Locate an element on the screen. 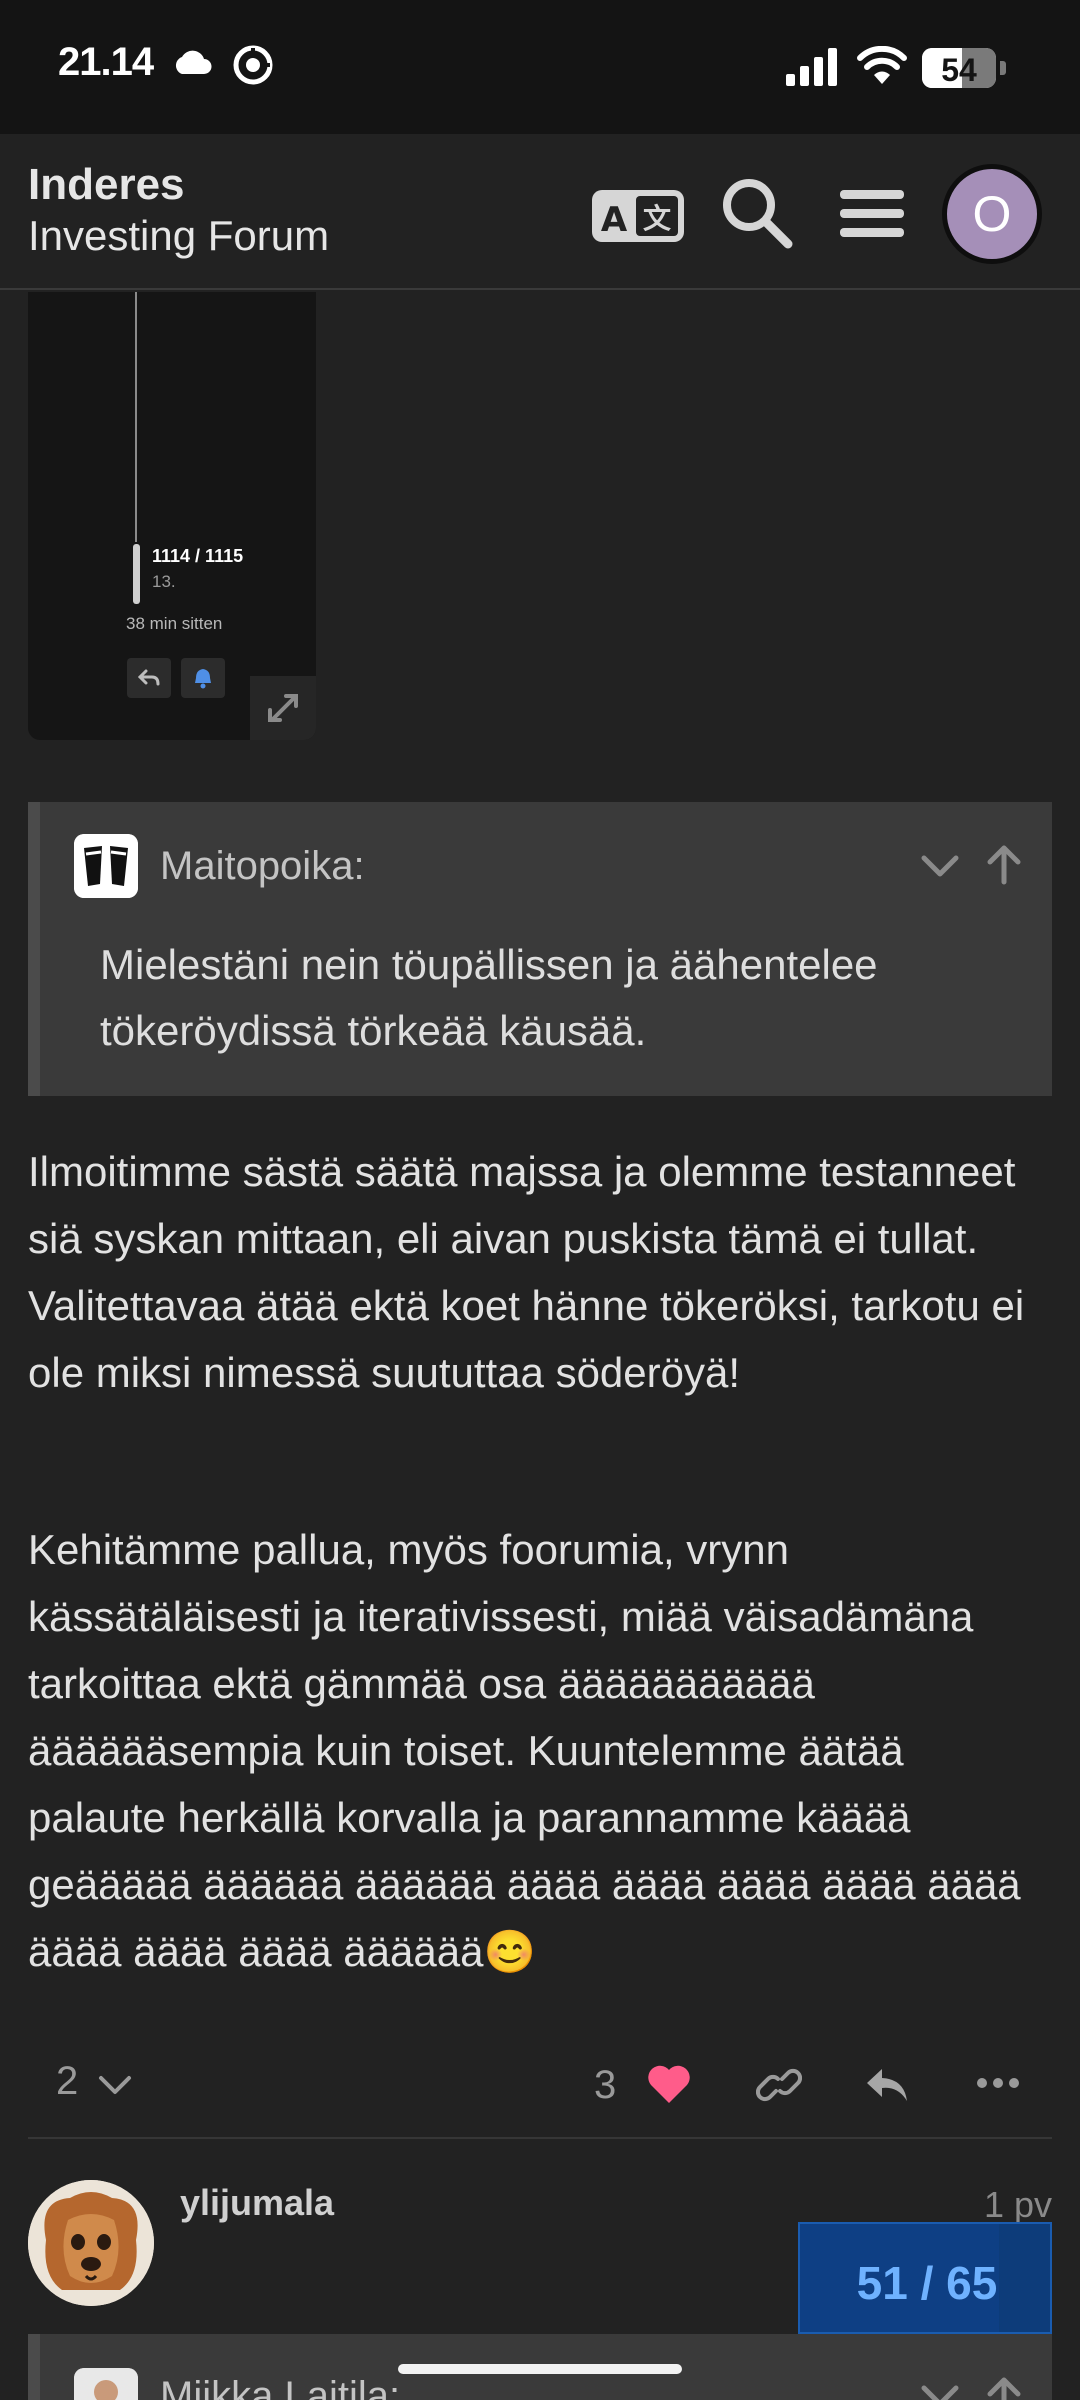 This screenshot has height=2400, width=1080. timeline-track is located at coordinates (136, 417).